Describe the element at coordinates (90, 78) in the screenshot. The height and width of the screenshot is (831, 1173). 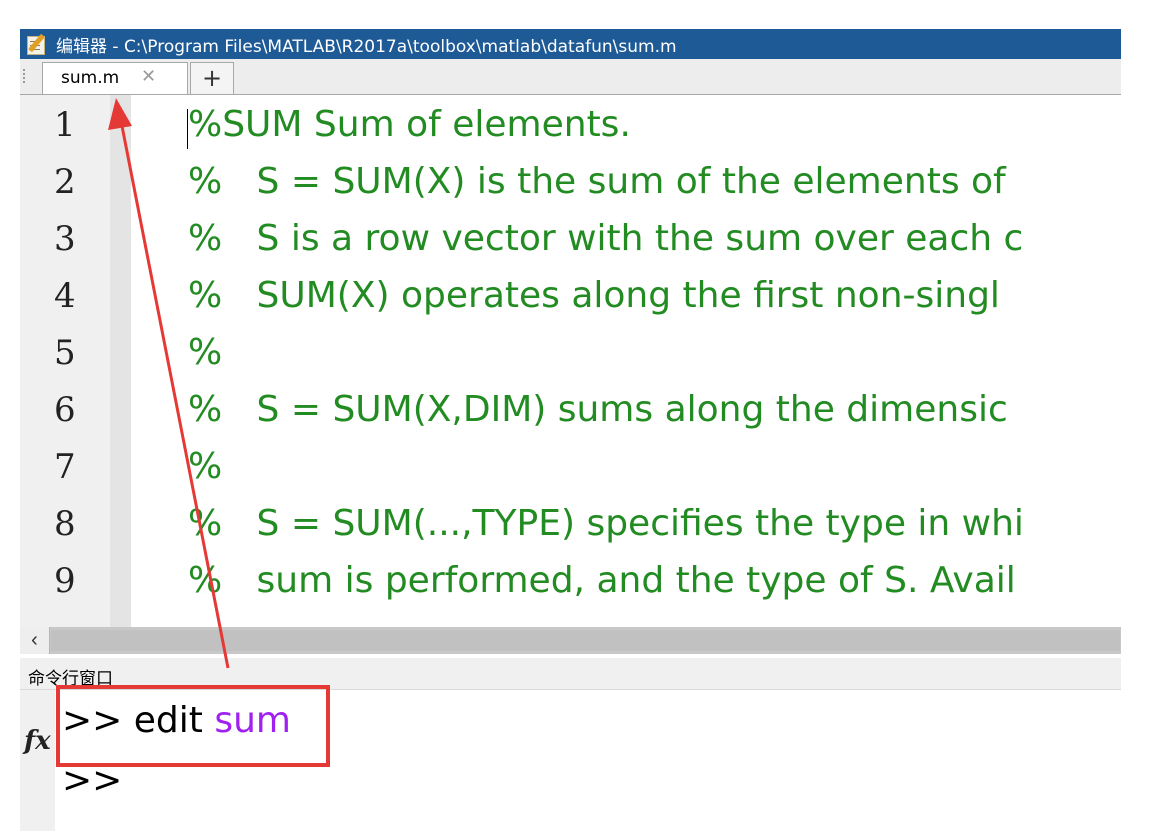
I see `tab-label: sum.m` at that location.